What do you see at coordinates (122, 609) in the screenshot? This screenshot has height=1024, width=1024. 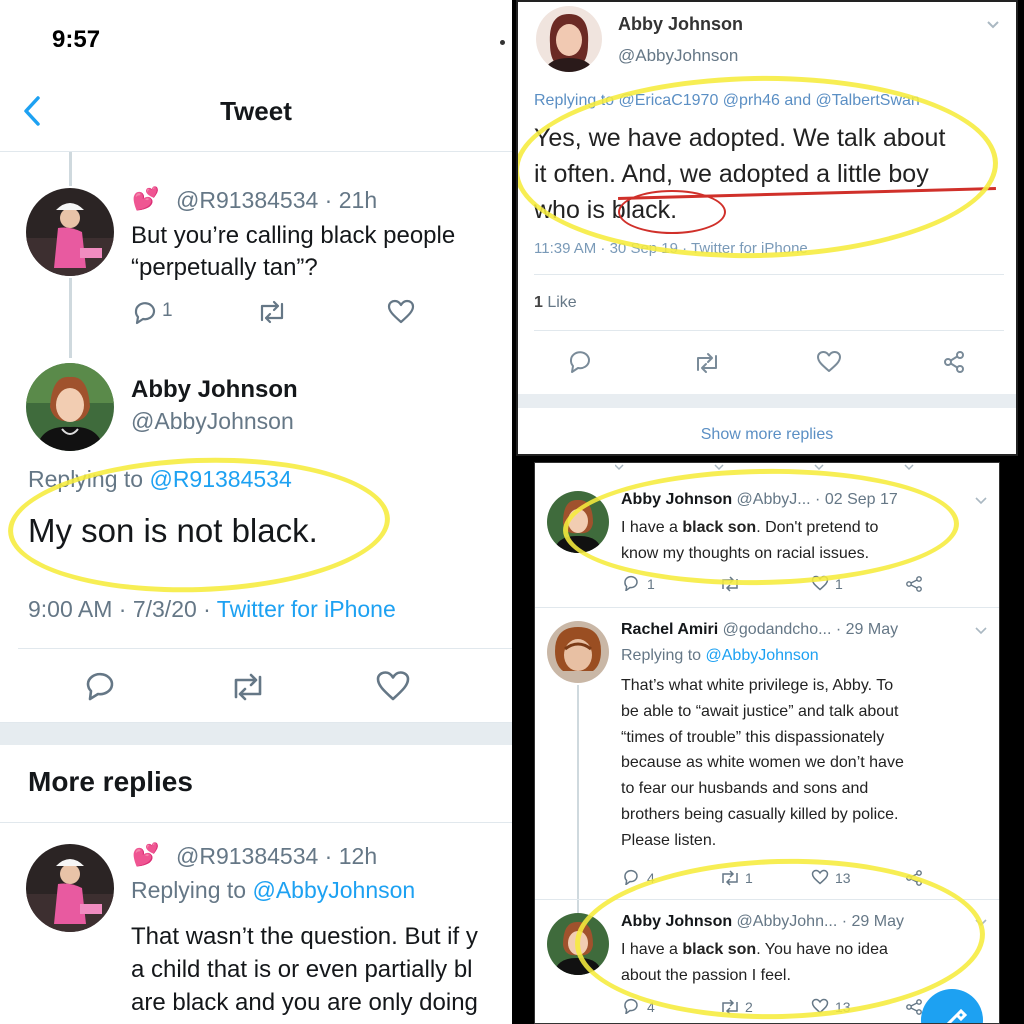 I see `tweet-timestamp: 9:00 AM · 7/3/20 ·` at bounding box center [122, 609].